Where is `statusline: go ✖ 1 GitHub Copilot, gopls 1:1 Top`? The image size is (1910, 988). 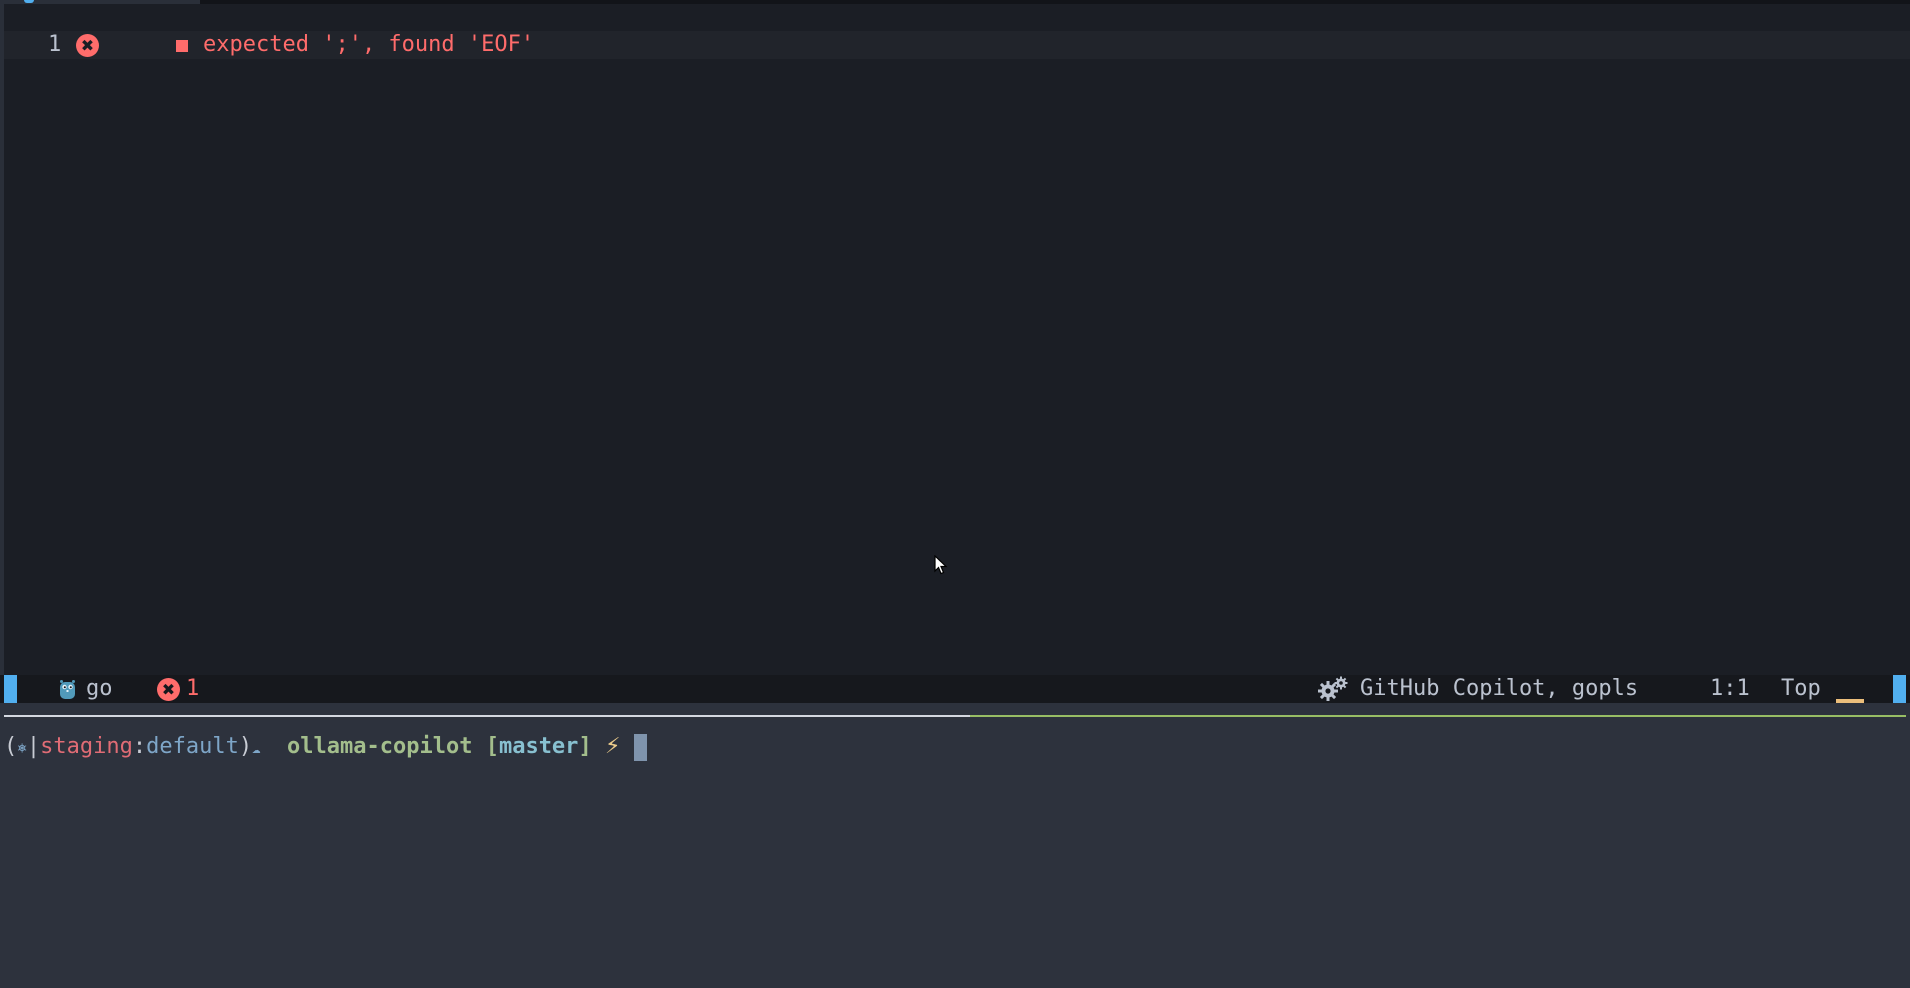
statusline: go ✖ 1 GitHub Copilot, gopls 1:1 Top is located at coordinates (955, 689).